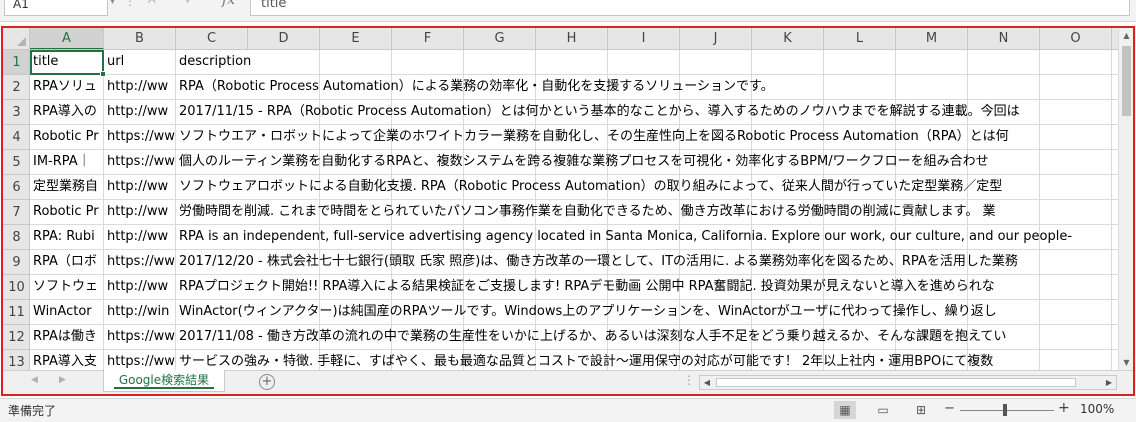 The height and width of the screenshot is (422, 1136). What do you see at coordinates (1064, 408) in the screenshot?
I see `zoom-in-icon: +` at bounding box center [1064, 408].